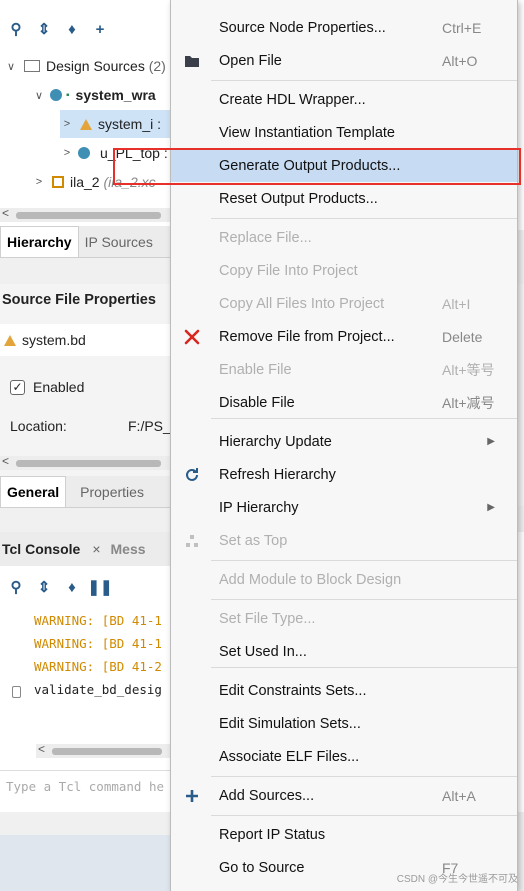 The width and height of the screenshot is (524, 891). Describe the element at coordinates (344, 60) in the screenshot. I see `menu-item-open-file: Open File Alt+O` at that location.